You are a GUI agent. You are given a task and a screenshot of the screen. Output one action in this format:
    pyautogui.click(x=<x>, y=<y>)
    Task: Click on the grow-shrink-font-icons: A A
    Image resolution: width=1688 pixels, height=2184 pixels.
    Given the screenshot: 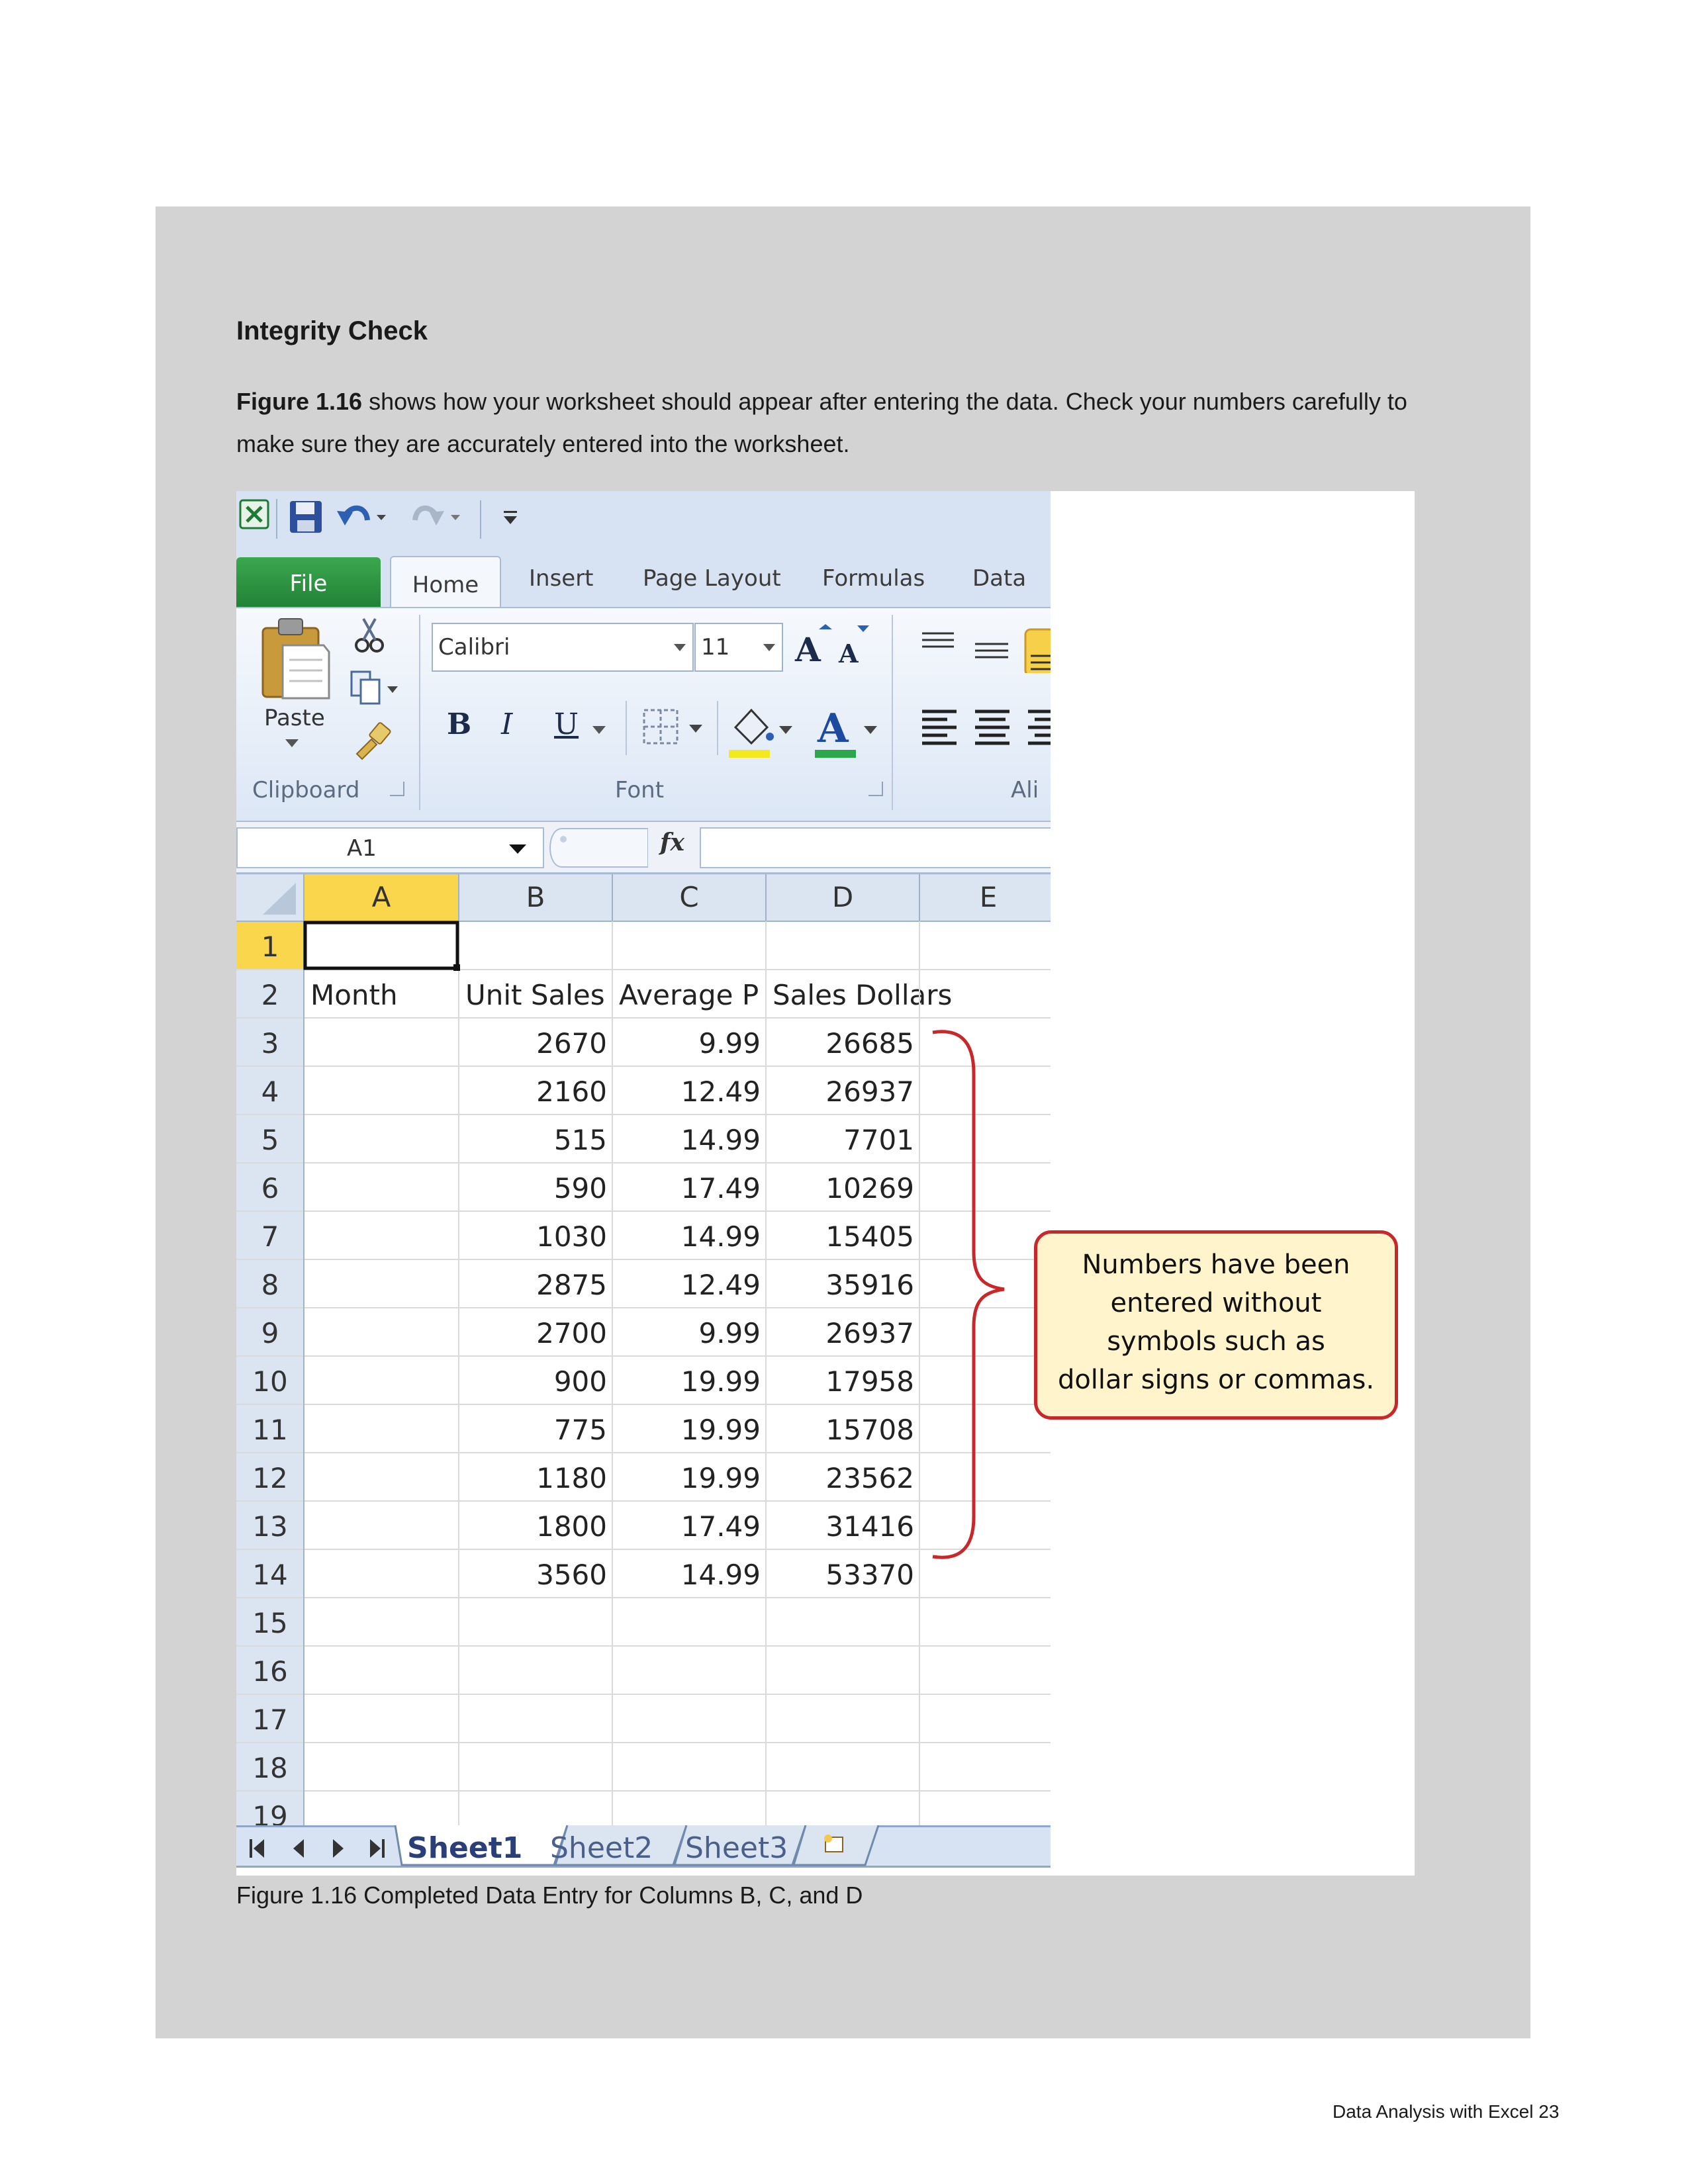 What is the action you would take?
    pyautogui.click(x=832, y=646)
    